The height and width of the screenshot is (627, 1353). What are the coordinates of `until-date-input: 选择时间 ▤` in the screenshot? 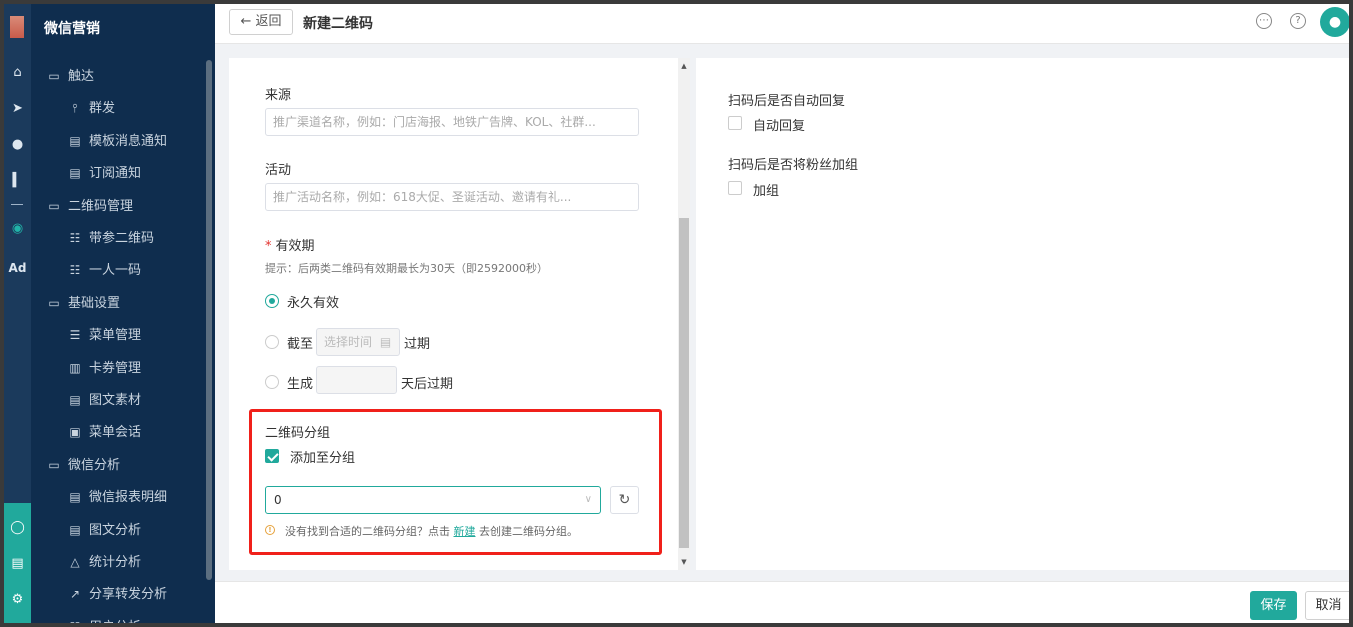 It's located at (358, 342).